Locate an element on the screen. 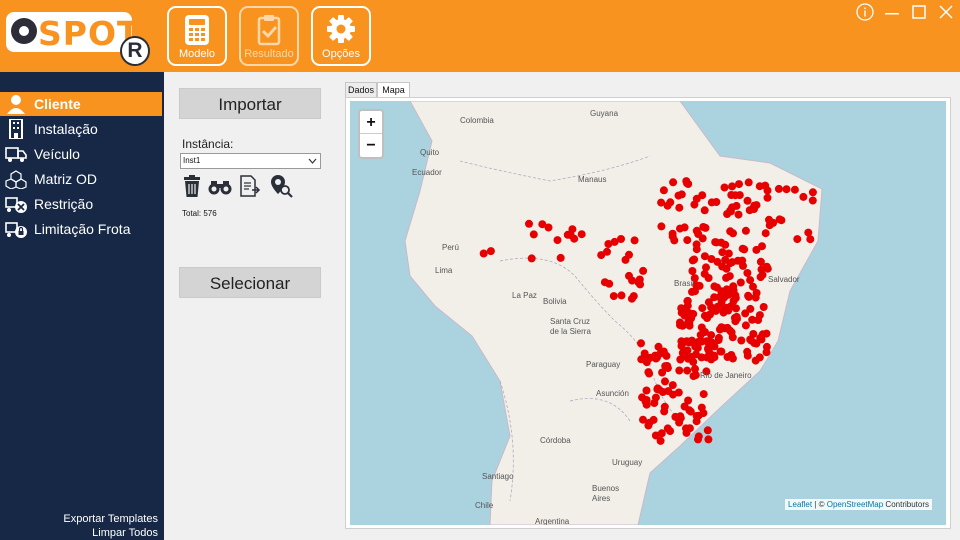 The width and height of the screenshot is (960, 540). zoom-out-button: − is located at coordinates (371, 145).